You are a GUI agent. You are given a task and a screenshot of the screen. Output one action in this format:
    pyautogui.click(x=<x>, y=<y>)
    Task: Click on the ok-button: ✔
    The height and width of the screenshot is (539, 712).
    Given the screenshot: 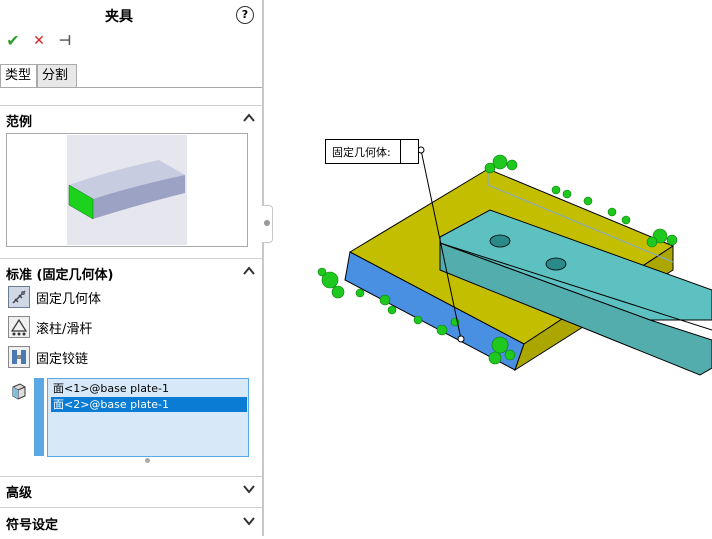 What is the action you would take?
    pyautogui.click(x=13, y=41)
    